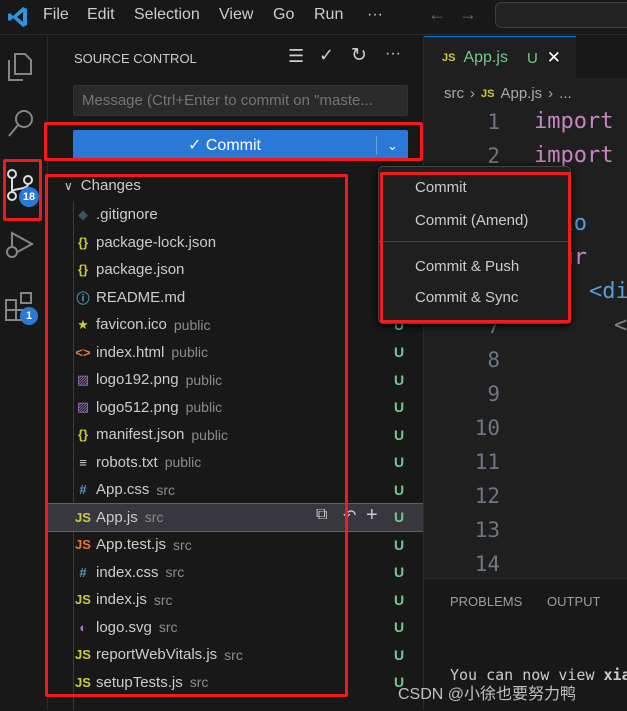 The width and height of the screenshot is (627, 711). What do you see at coordinates (487, 462) in the screenshot?
I see `line-number: 11` at bounding box center [487, 462].